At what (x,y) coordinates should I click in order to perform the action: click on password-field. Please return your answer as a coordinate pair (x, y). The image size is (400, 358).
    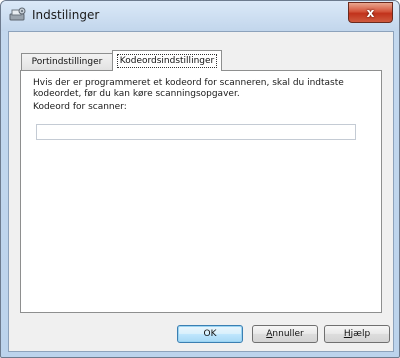
    Looking at the image, I should click on (196, 132).